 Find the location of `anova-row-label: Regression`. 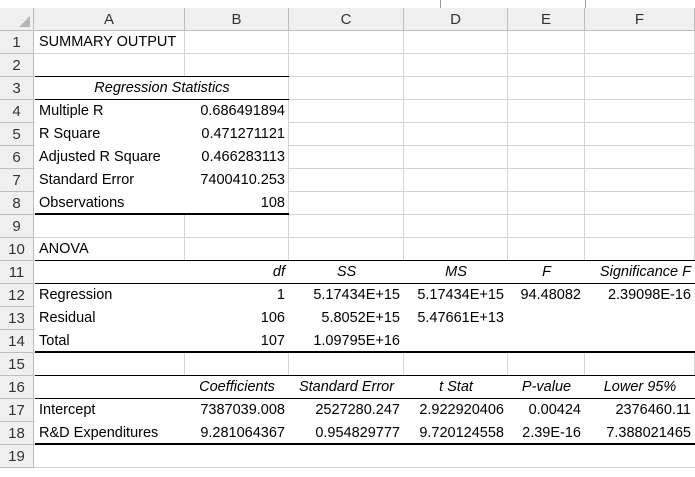

anova-row-label: Regression is located at coordinates (110, 295).